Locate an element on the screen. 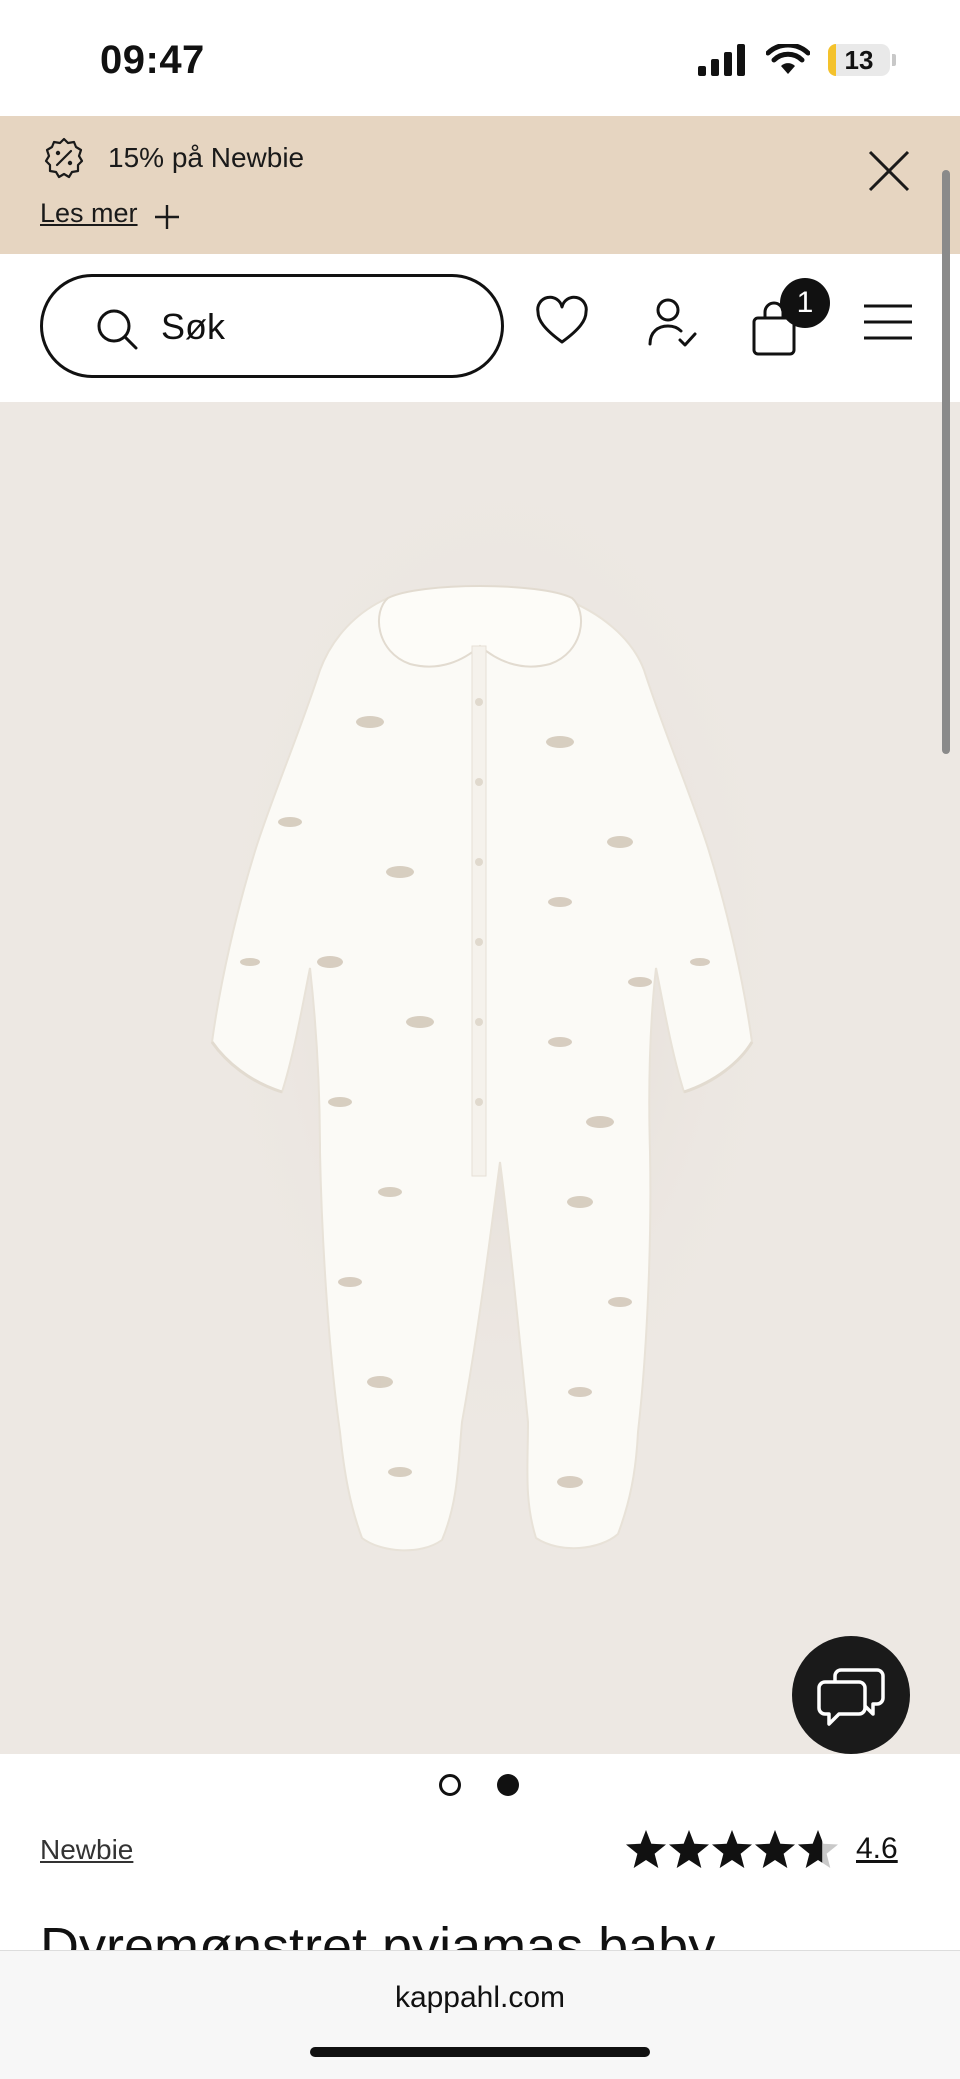 The height and width of the screenshot is (2079, 960). browser-bottom-bar: kappahl.com is located at coordinates (480, 2014).